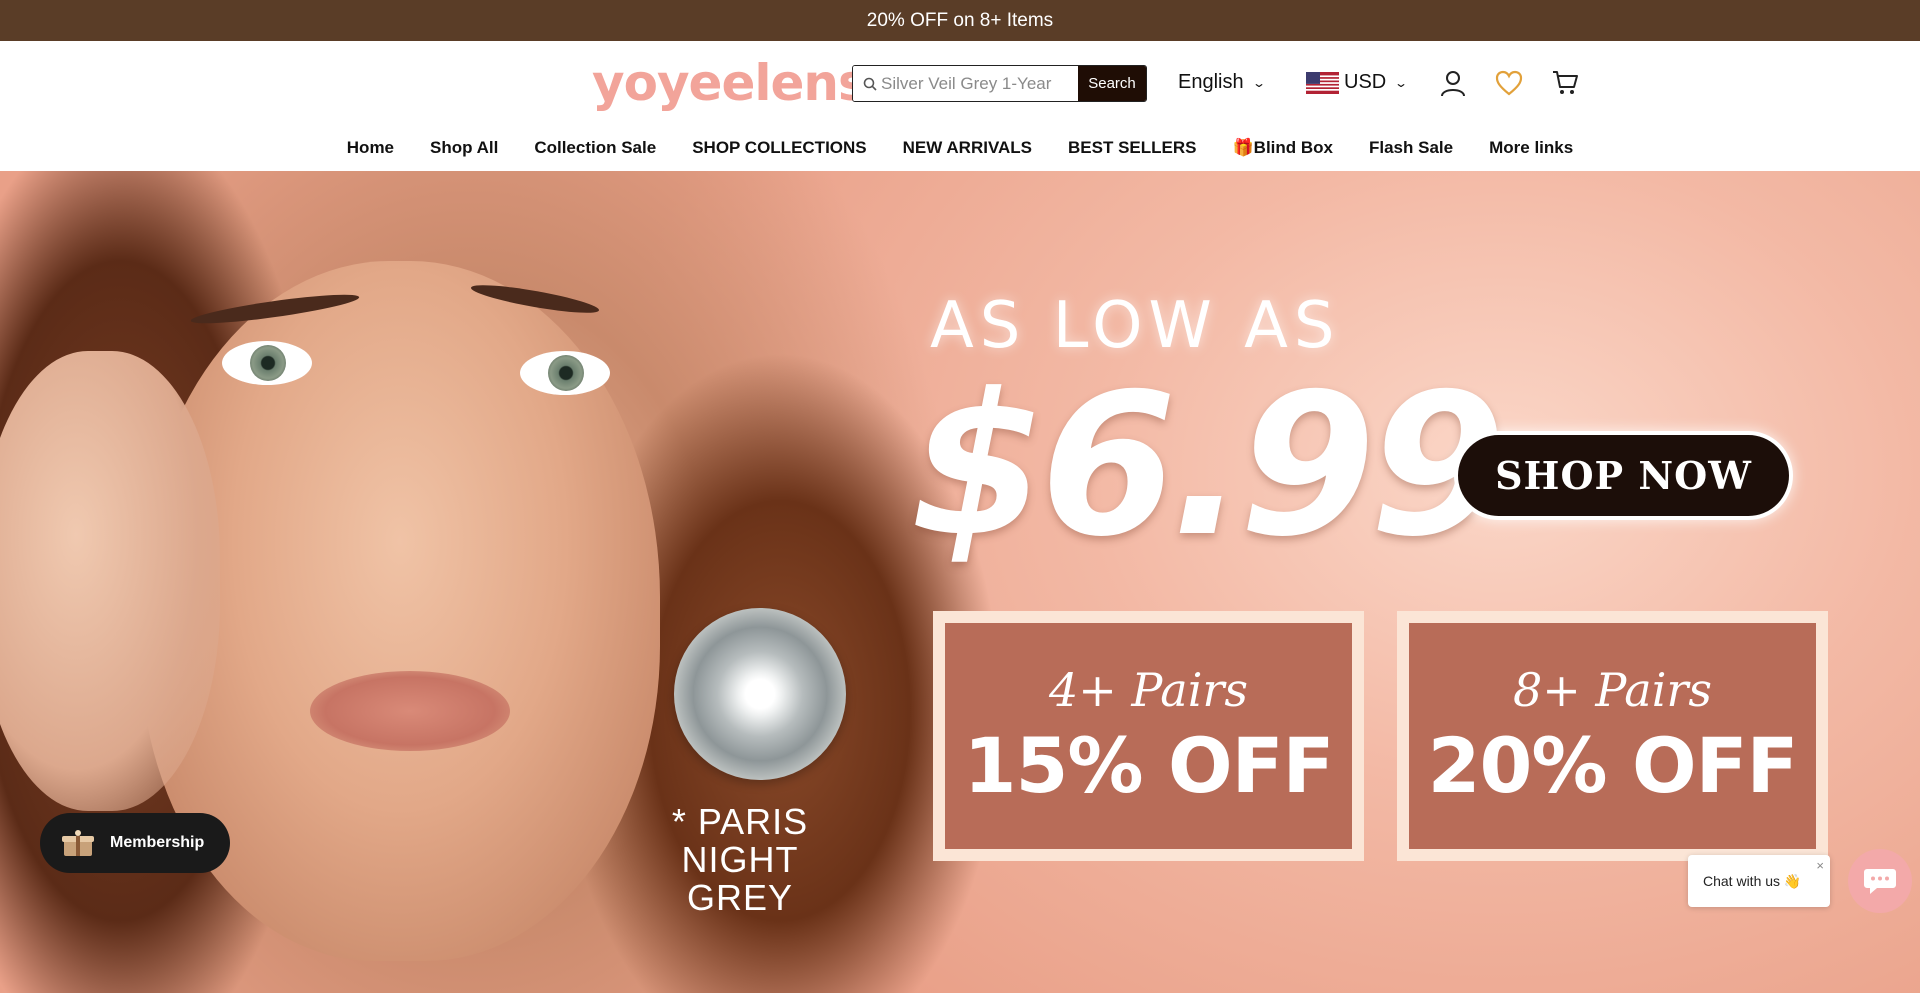  I want to click on chat-prompt: Chat with us 👋 ×, so click(1759, 881).